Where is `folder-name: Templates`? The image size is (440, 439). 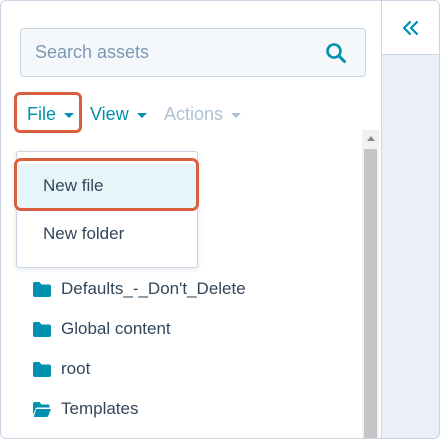
folder-name: Templates is located at coordinates (100, 408).